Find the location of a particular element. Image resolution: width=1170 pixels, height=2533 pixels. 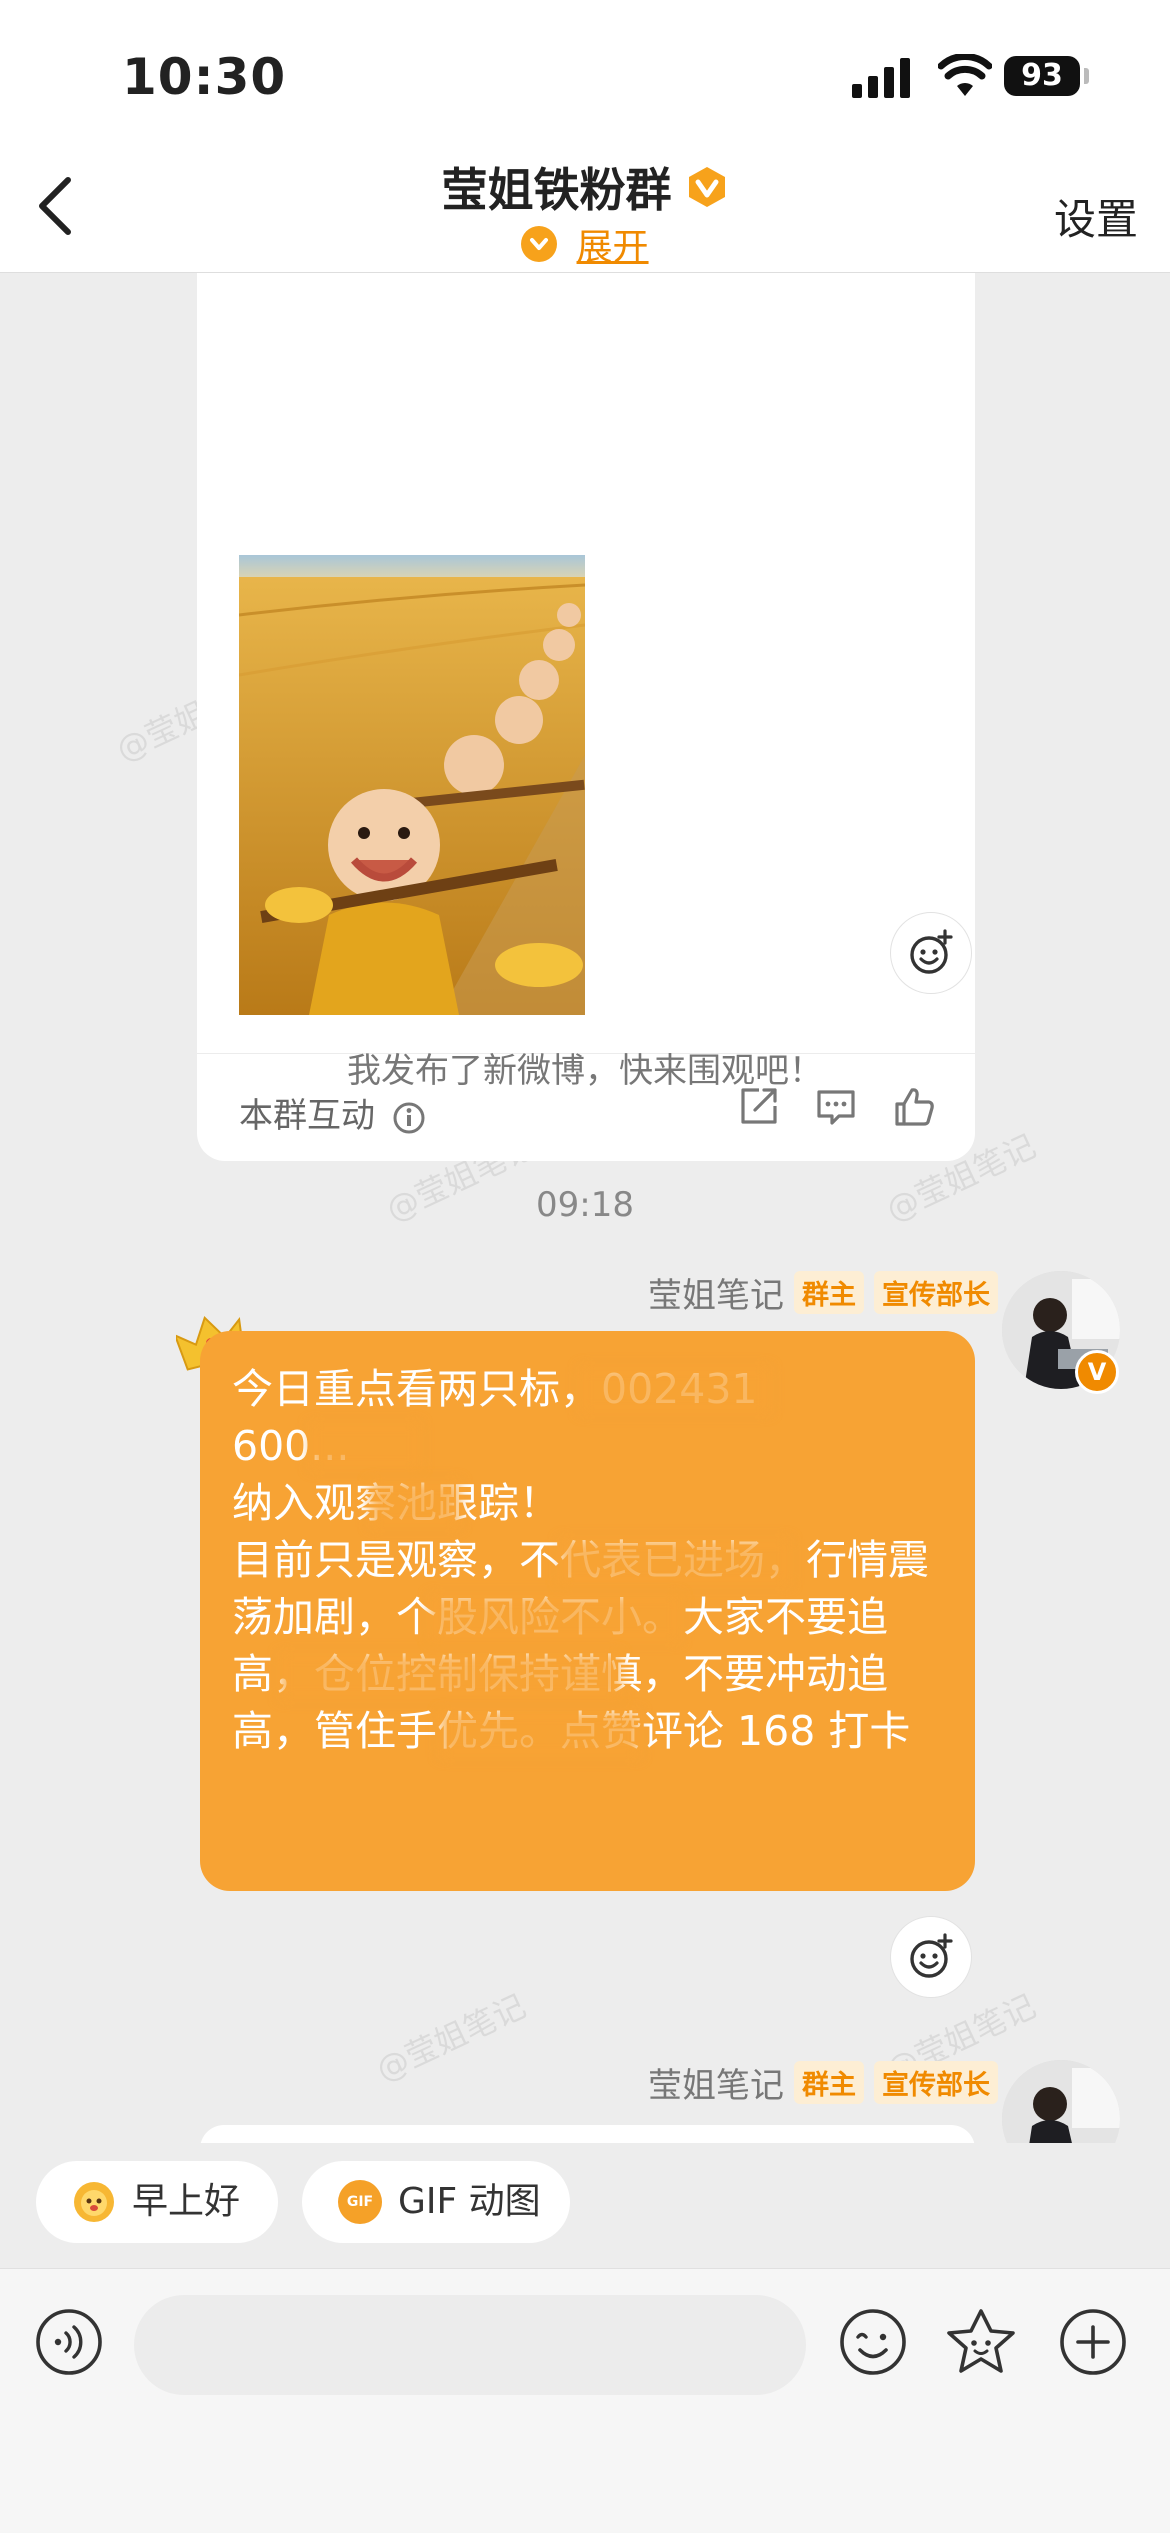

expand-toggle: 展开 is located at coordinates (585, 244).